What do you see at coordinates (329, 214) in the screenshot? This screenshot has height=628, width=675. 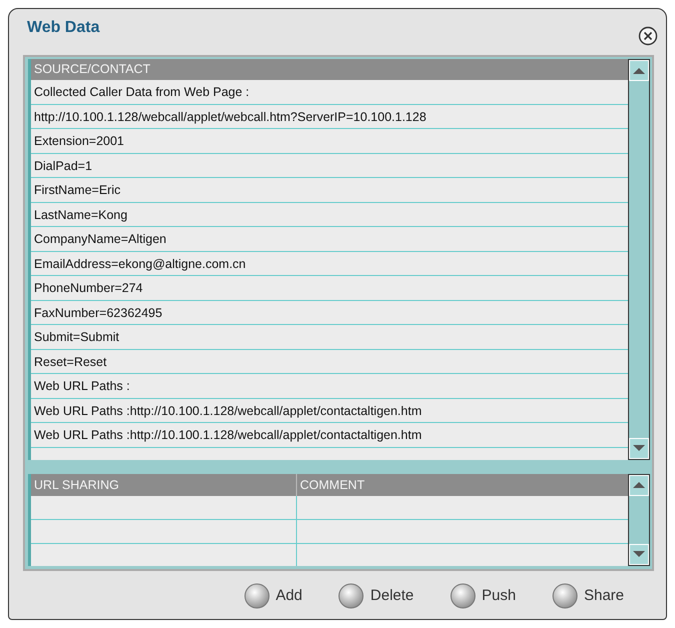 I see `table-cell: LastName=Kong` at bounding box center [329, 214].